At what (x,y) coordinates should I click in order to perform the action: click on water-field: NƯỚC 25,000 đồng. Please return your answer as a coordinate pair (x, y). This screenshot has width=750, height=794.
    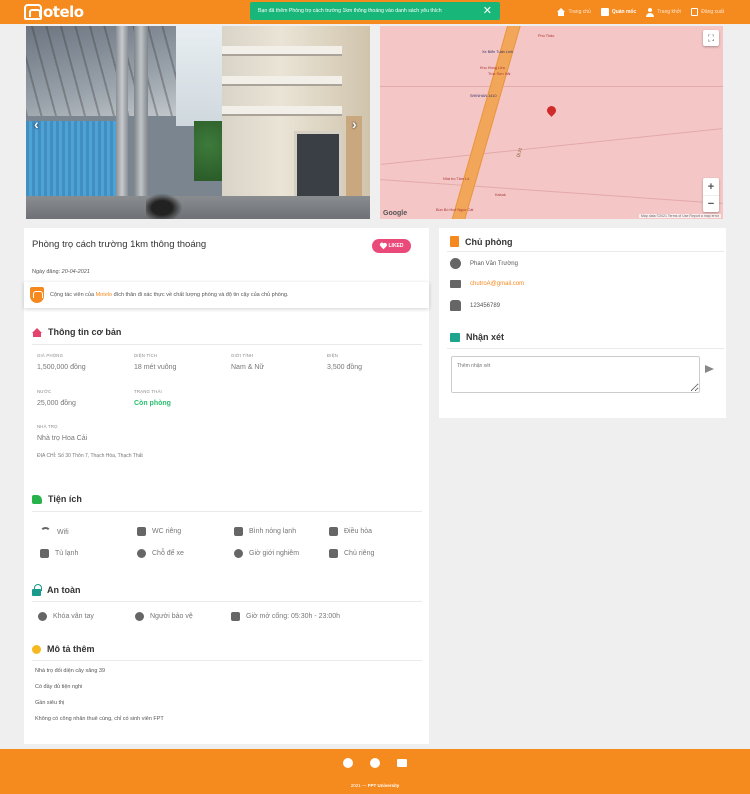
    Looking at the image, I should click on (56, 398).